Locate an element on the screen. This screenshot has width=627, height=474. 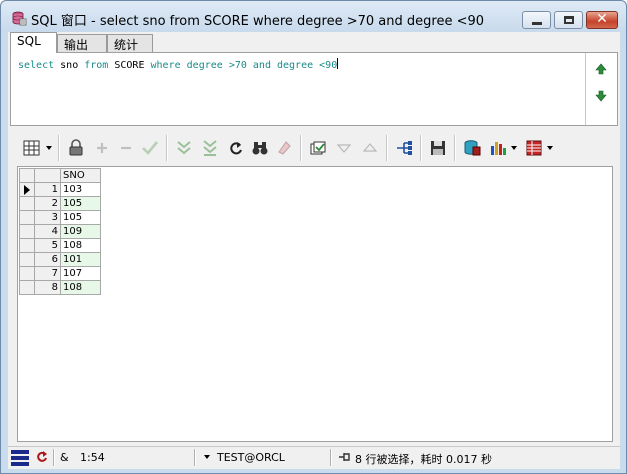
arrow-up-icon is located at coordinates (601, 69).